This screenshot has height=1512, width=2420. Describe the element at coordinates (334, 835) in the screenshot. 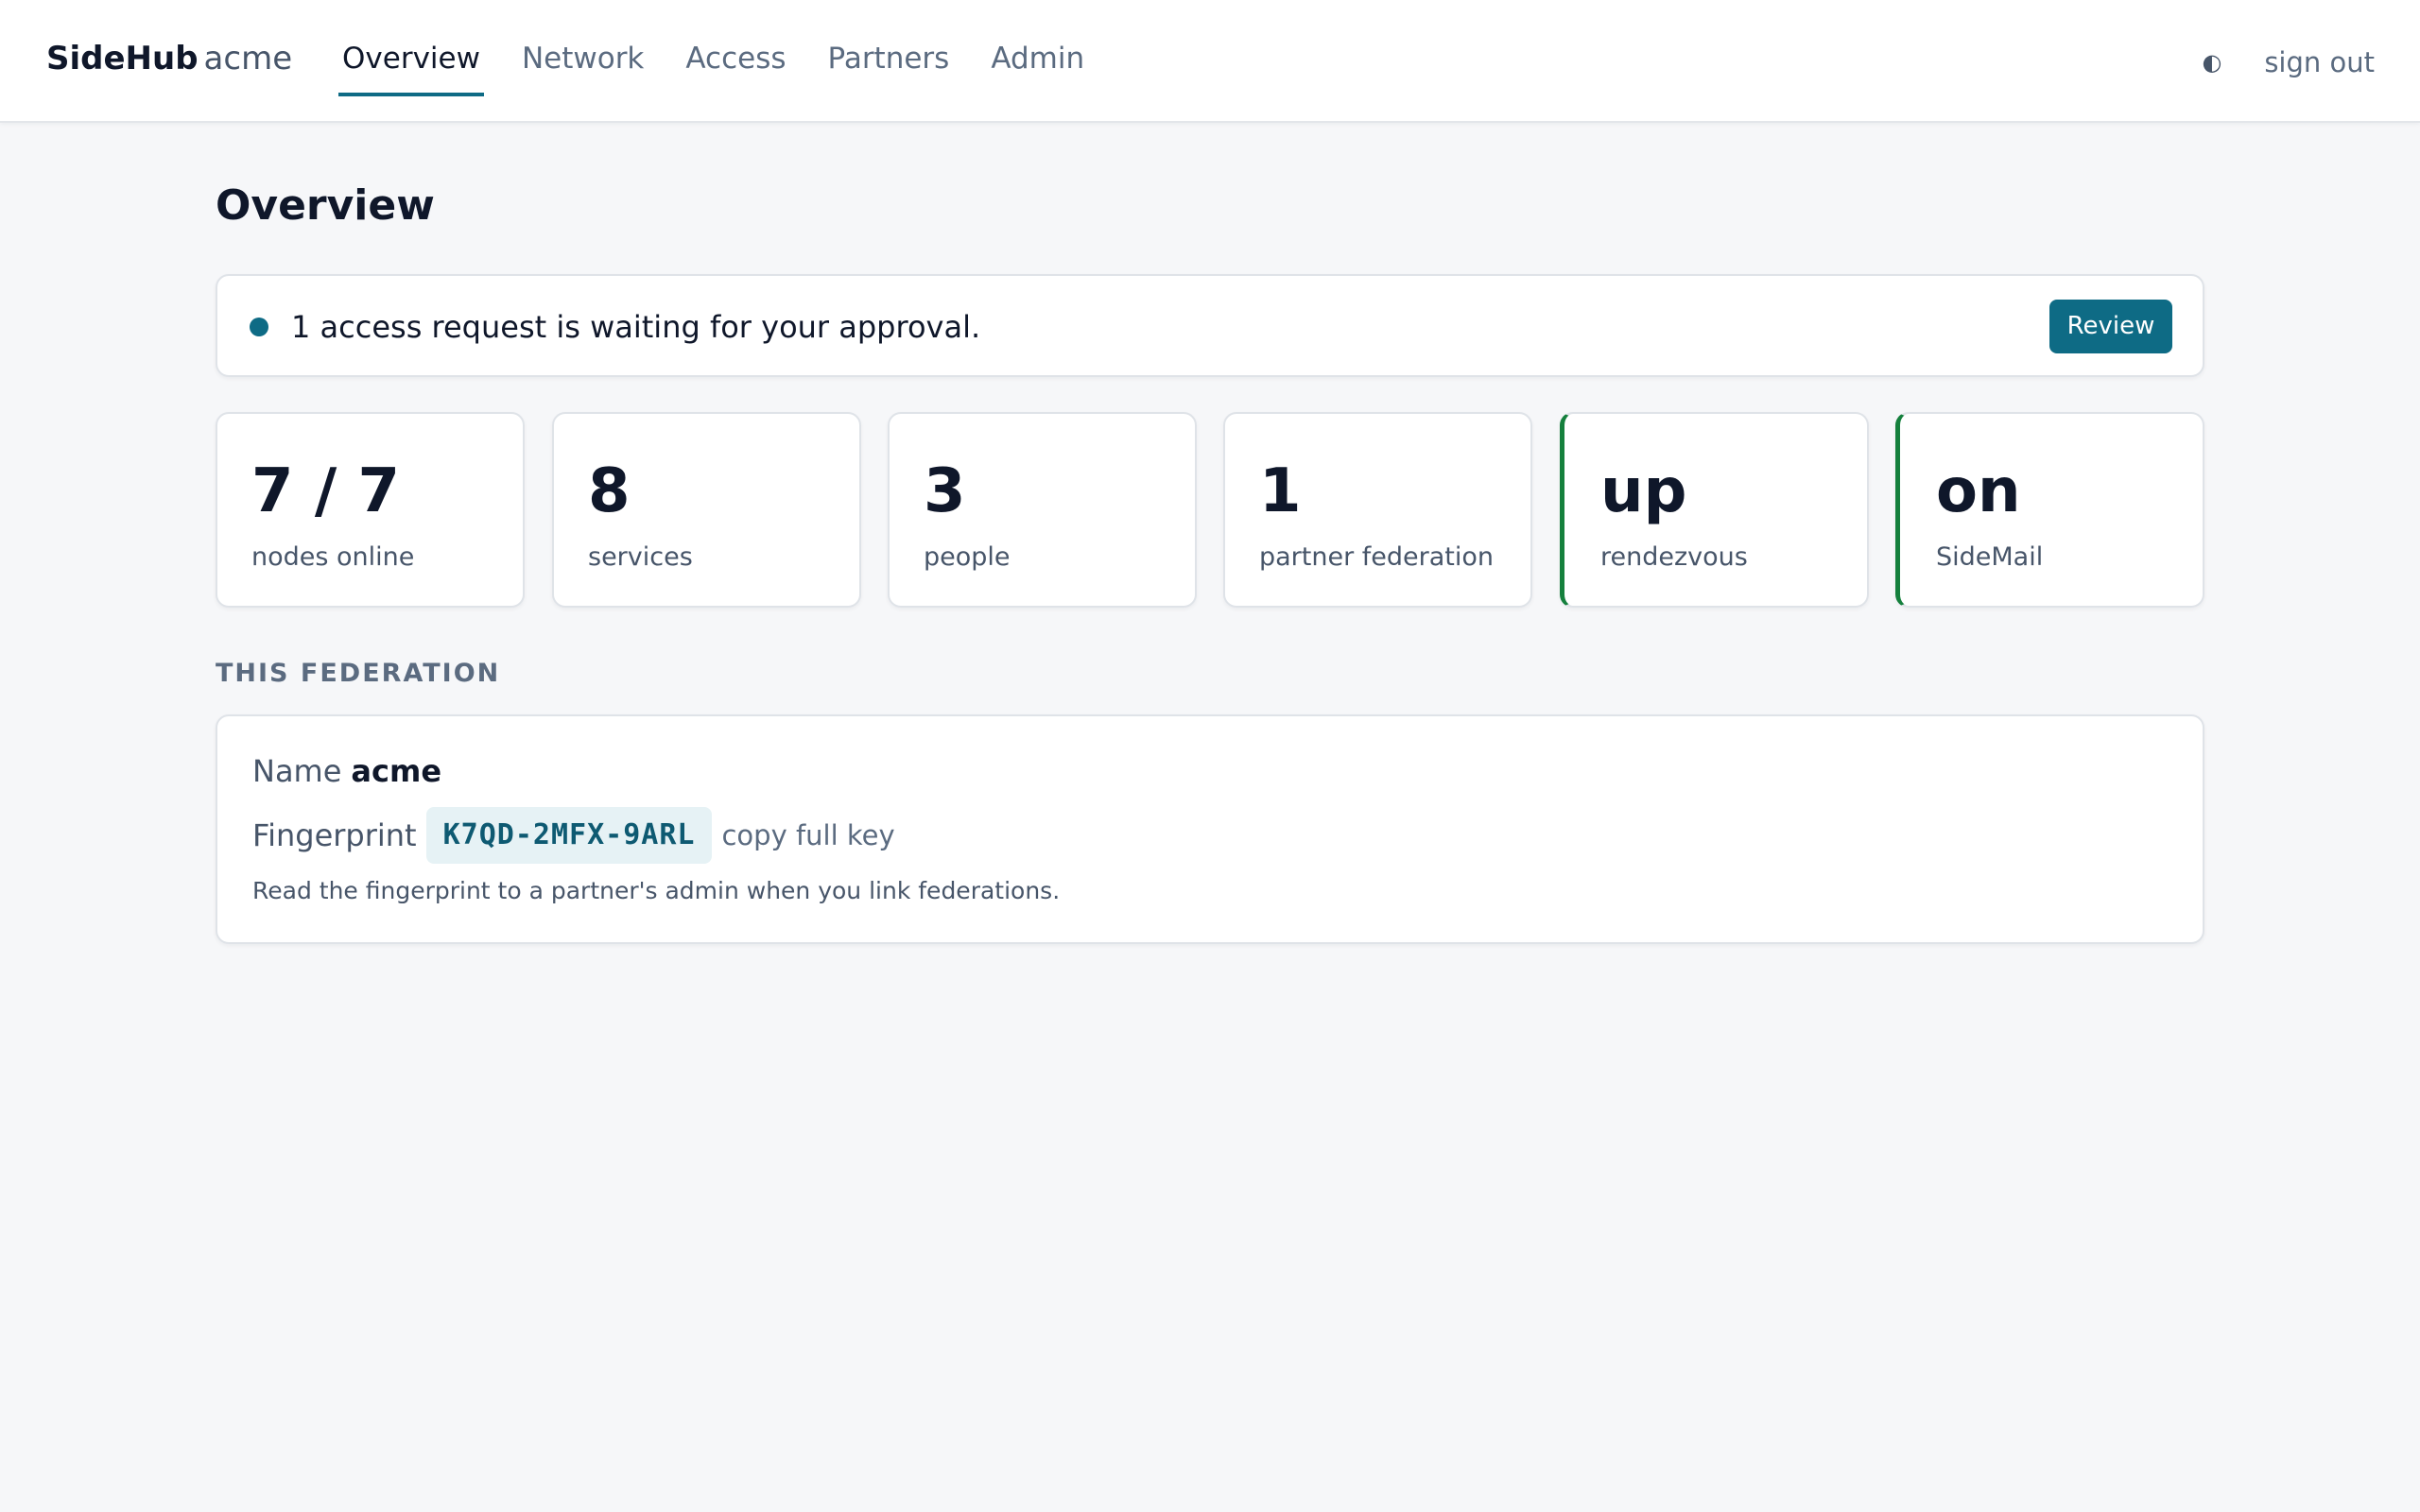

I see `fingerprint-label: Fingerprint` at that location.